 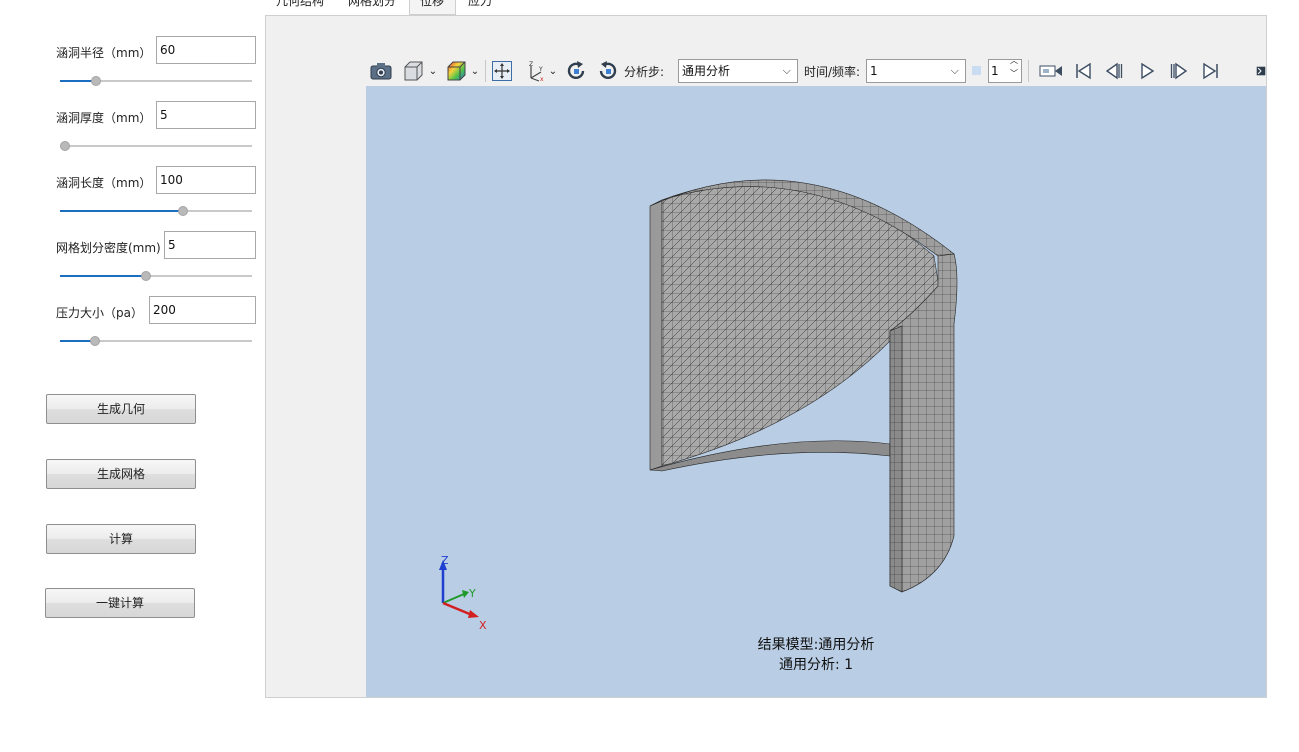 What do you see at coordinates (108, 248) in the screenshot?
I see `mesh-density-label: 网格划分密度(mm)` at bounding box center [108, 248].